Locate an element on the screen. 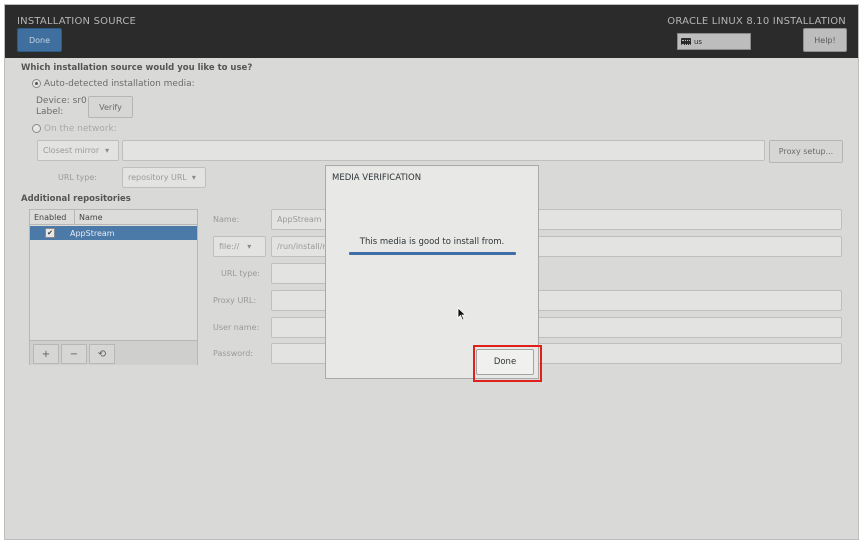 The width and height of the screenshot is (862, 542). radio-off-icon is located at coordinates (36, 128).